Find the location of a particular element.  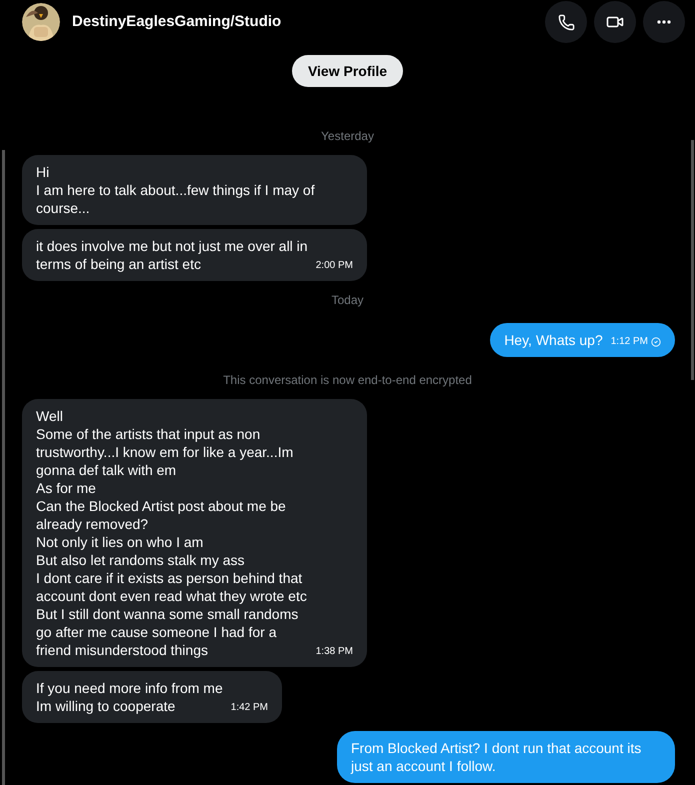

encryption-notice: This conversation is now end-to-end encrypted is located at coordinates (347, 380).